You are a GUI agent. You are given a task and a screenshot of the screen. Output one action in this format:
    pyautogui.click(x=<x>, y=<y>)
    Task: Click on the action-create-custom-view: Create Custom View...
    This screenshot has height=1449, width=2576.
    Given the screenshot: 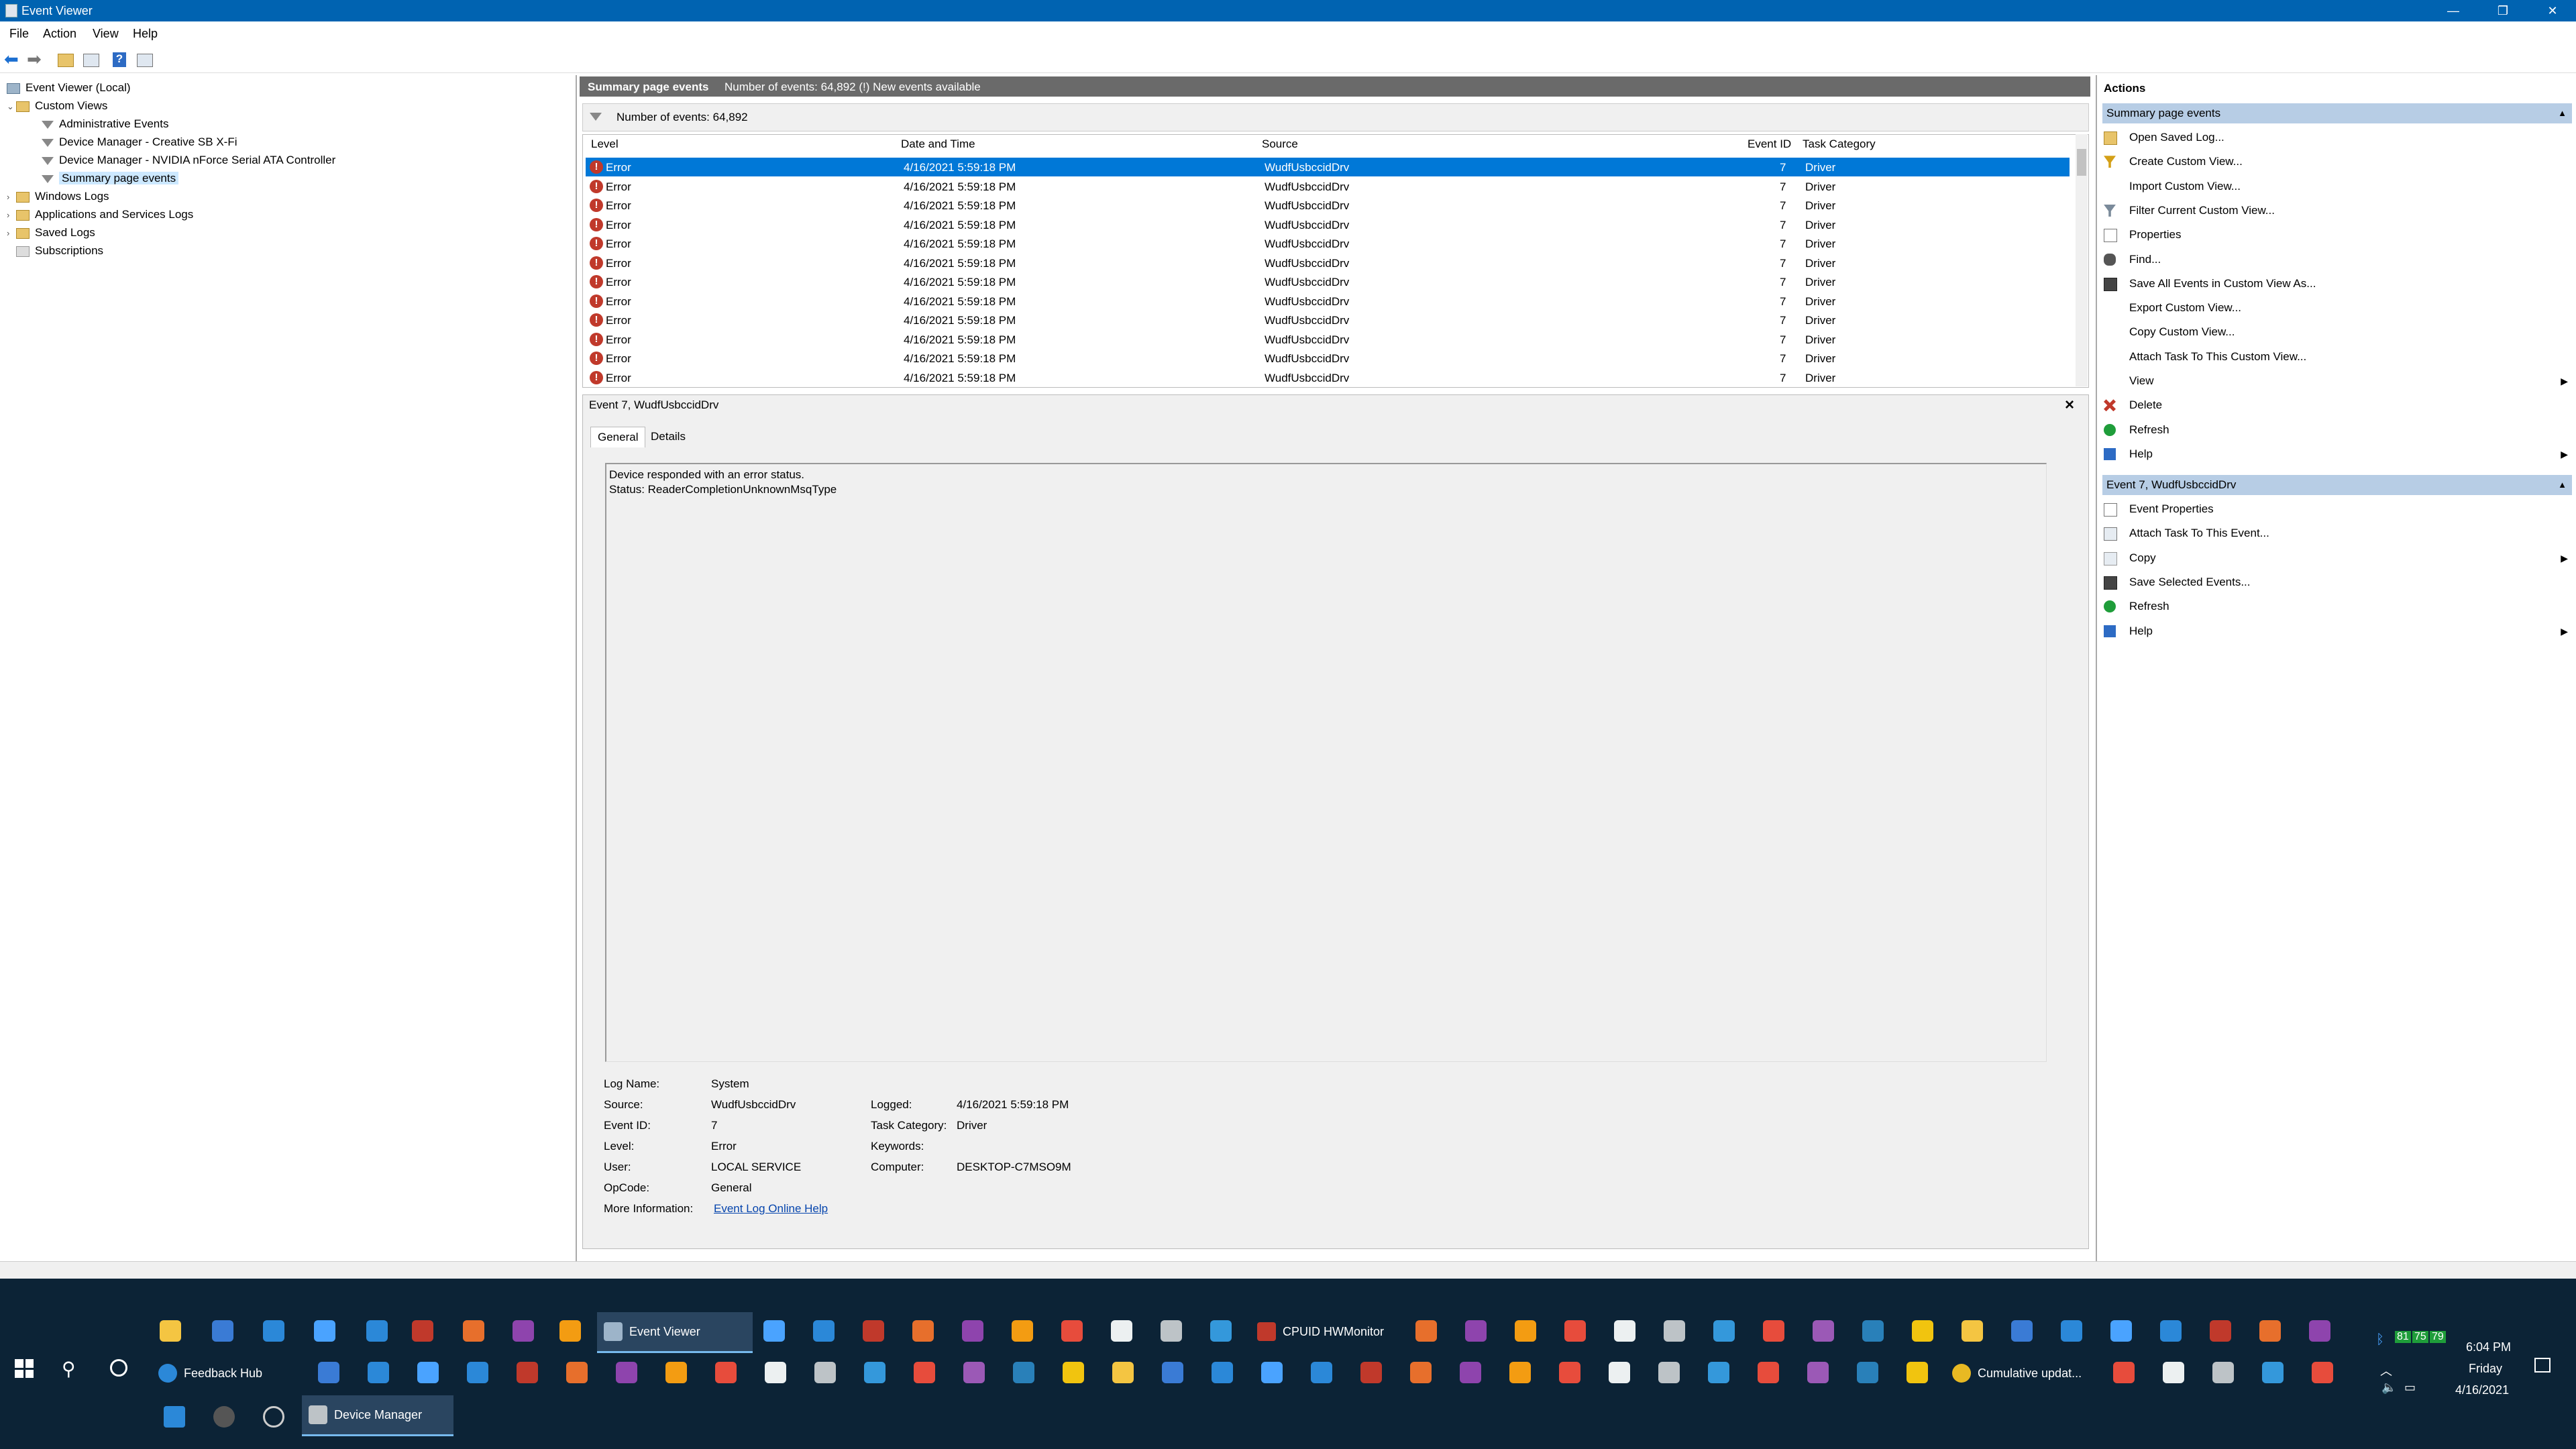 What is the action you would take?
    pyautogui.click(x=2337, y=162)
    